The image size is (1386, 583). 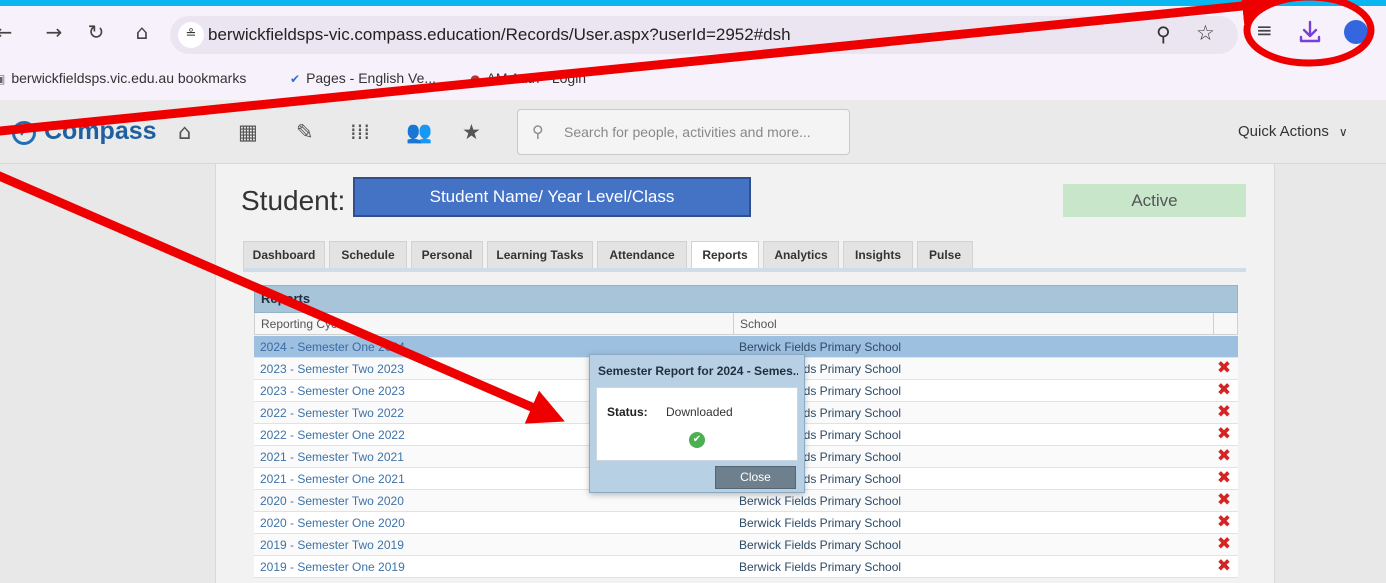 What do you see at coordinates (1310, 32) in the screenshot?
I see `download-icon` at bounding box center [1310, 32].